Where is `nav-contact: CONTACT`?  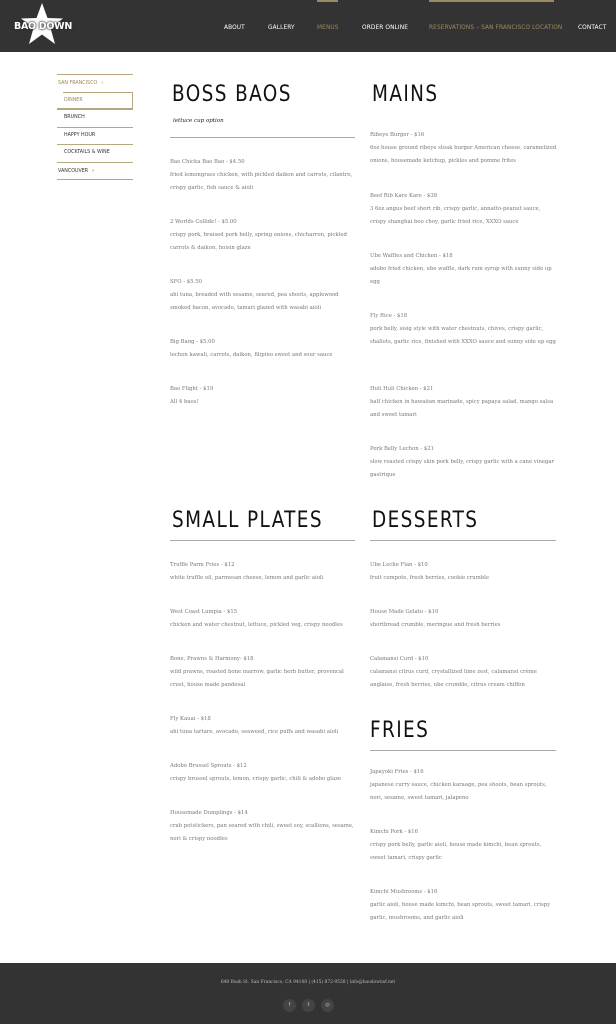 nav-contact: CONTACT is located at coordinates (592, 27).